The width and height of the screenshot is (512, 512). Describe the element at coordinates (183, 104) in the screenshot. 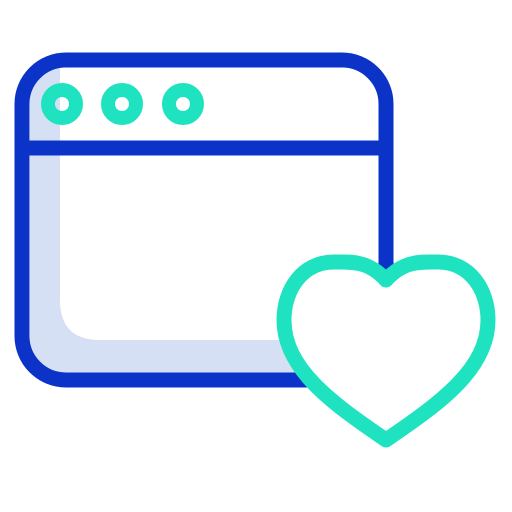

I see `dot-3-icon` at that location.